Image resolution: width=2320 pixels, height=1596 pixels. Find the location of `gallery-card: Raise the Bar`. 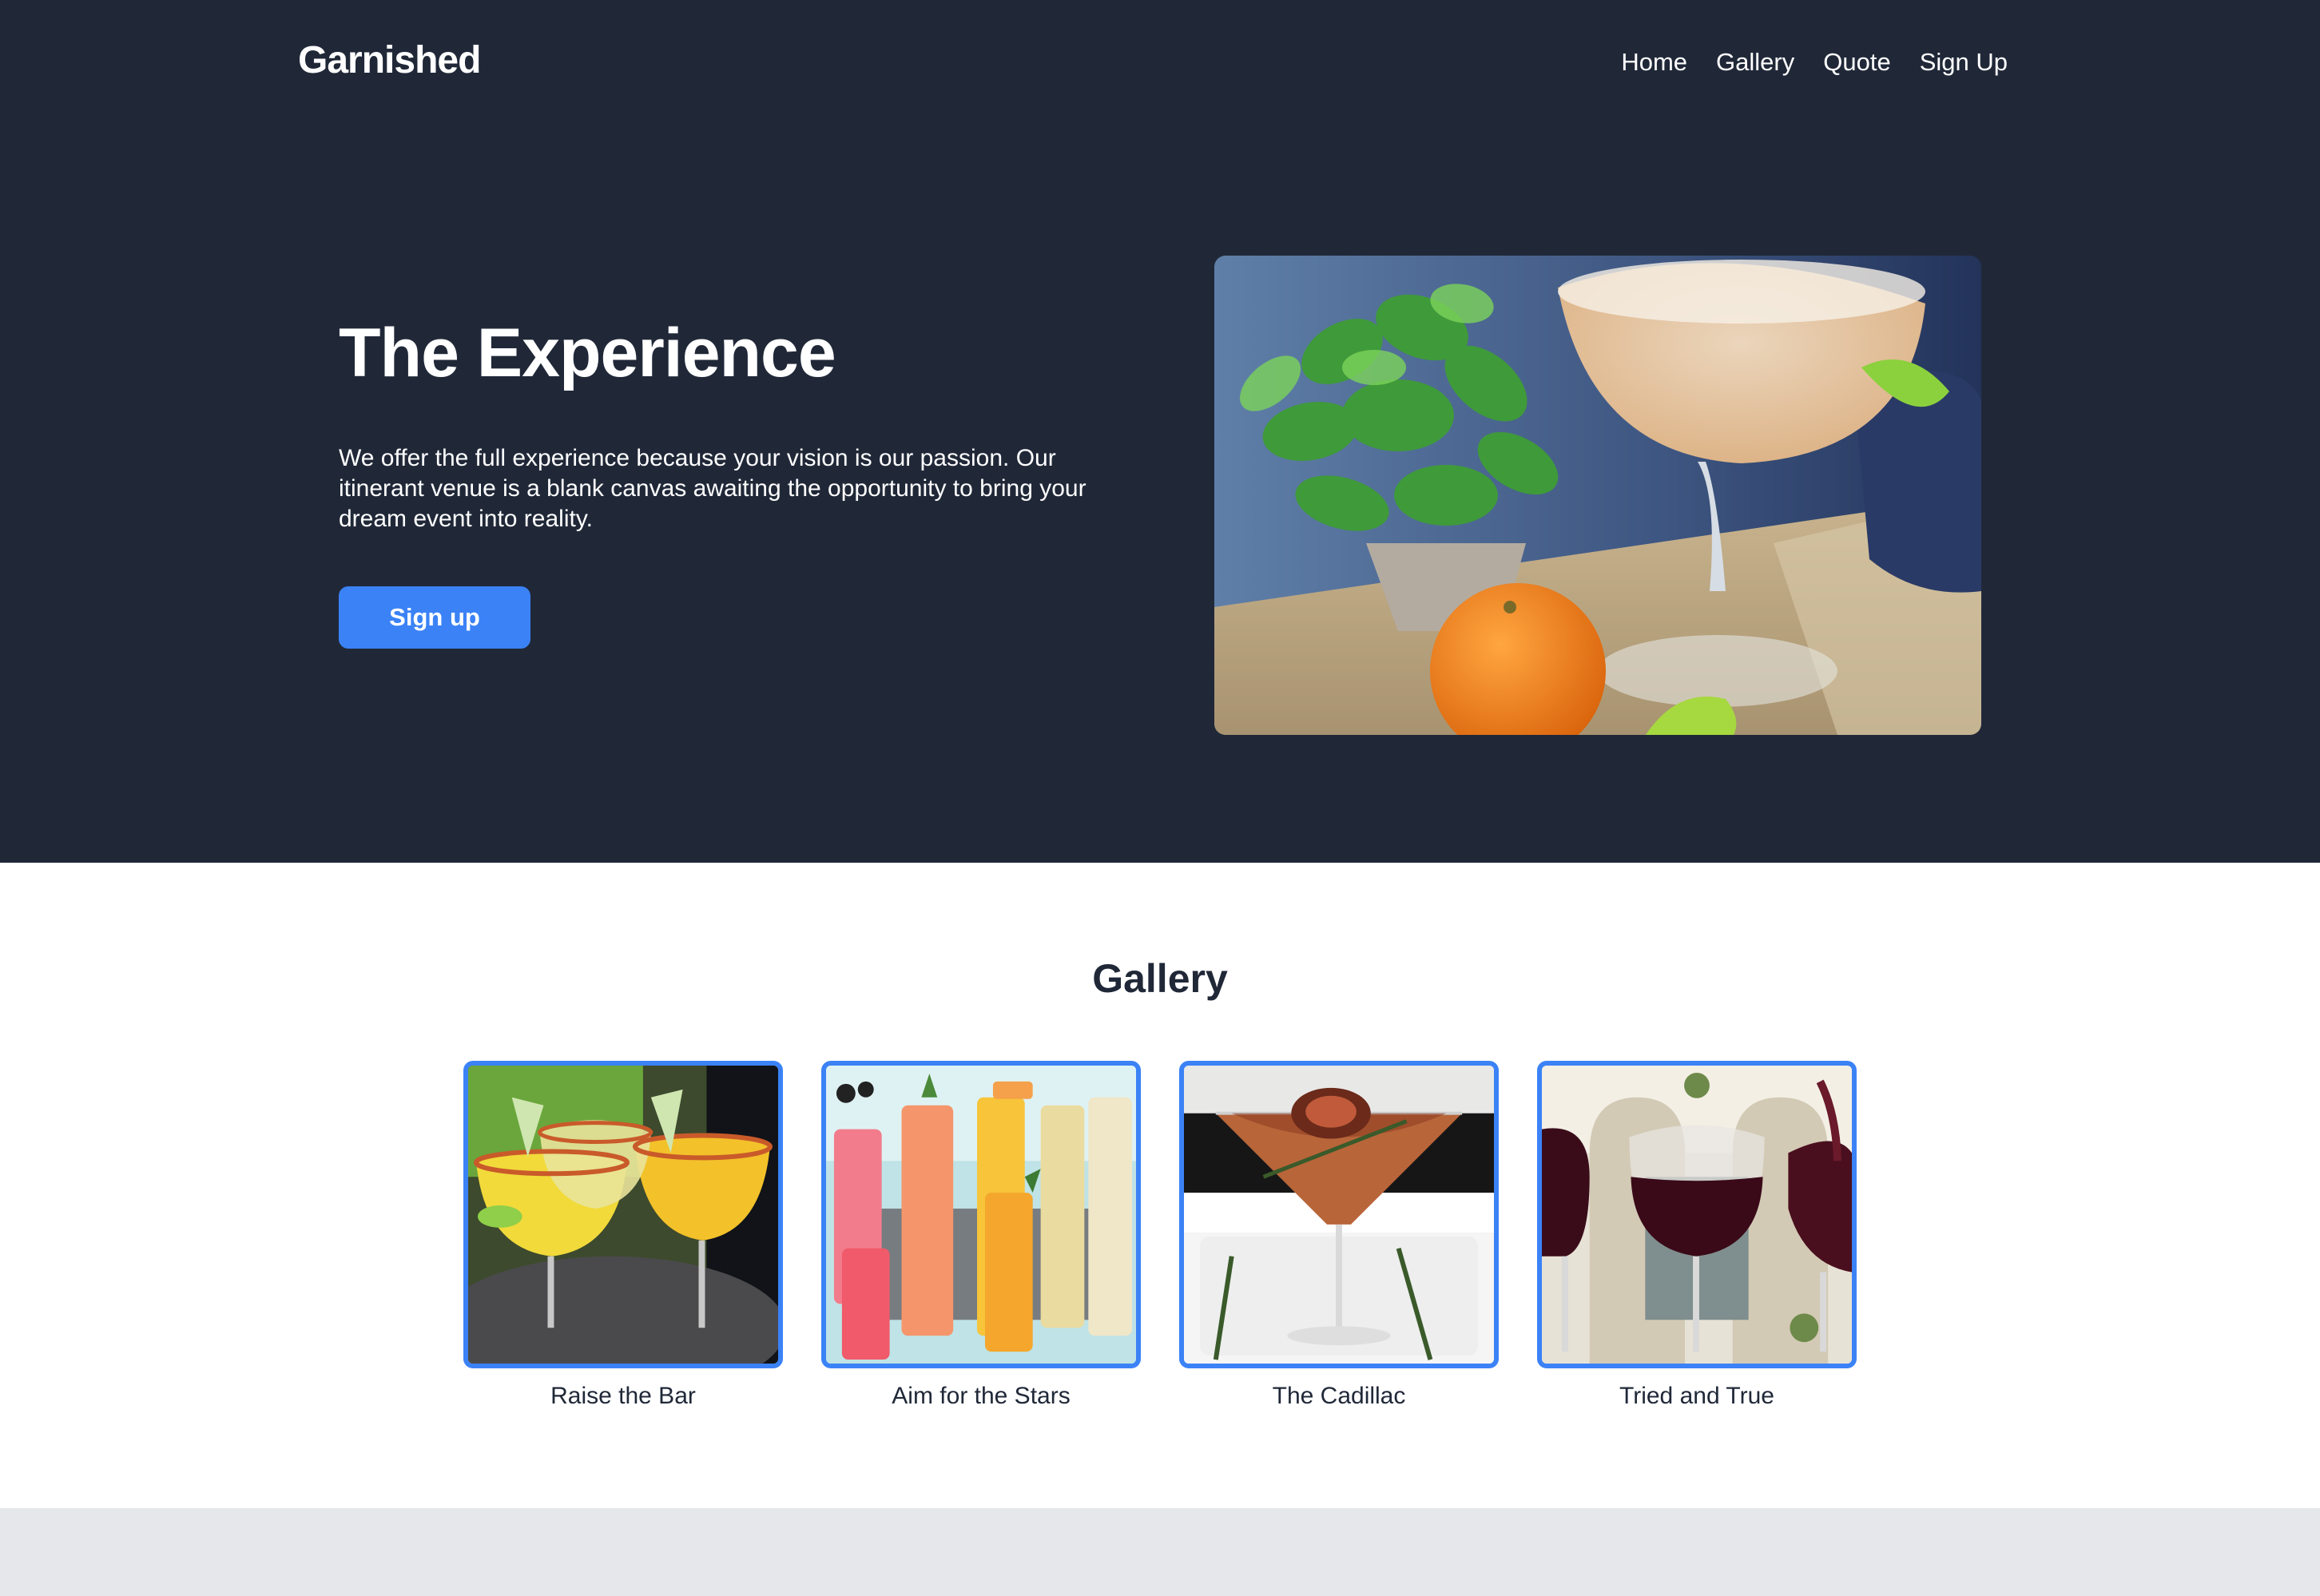

gallery-card: Raise the Bar is located at coordinates (623, 1235).